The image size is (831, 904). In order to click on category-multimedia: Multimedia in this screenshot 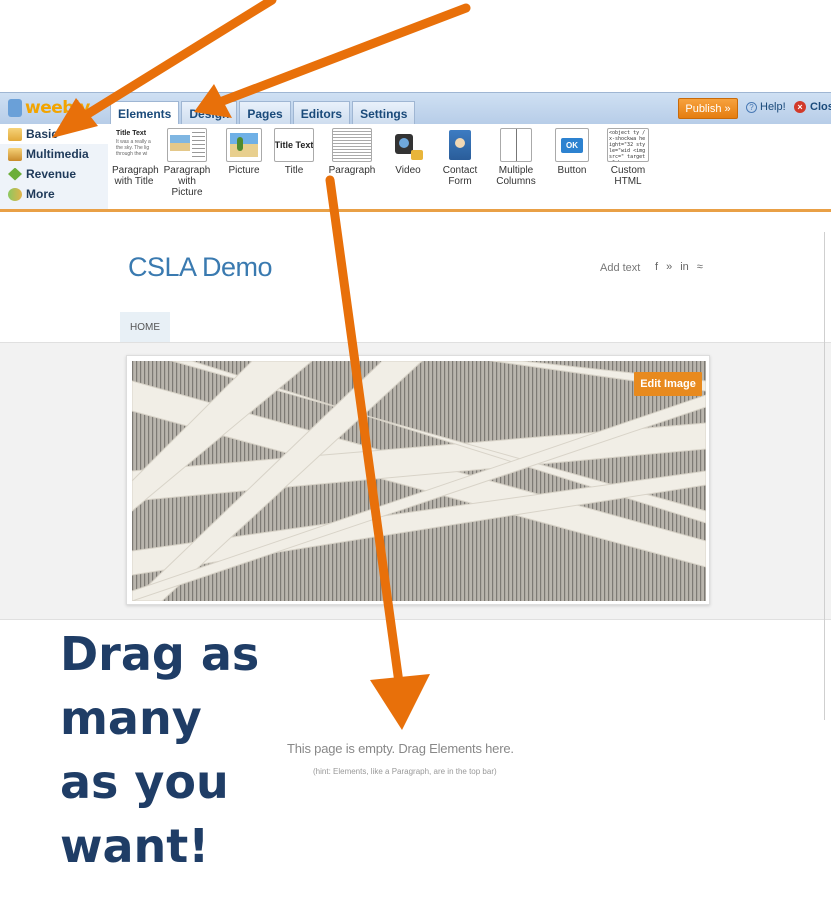, I will do `click(54, 154)`.